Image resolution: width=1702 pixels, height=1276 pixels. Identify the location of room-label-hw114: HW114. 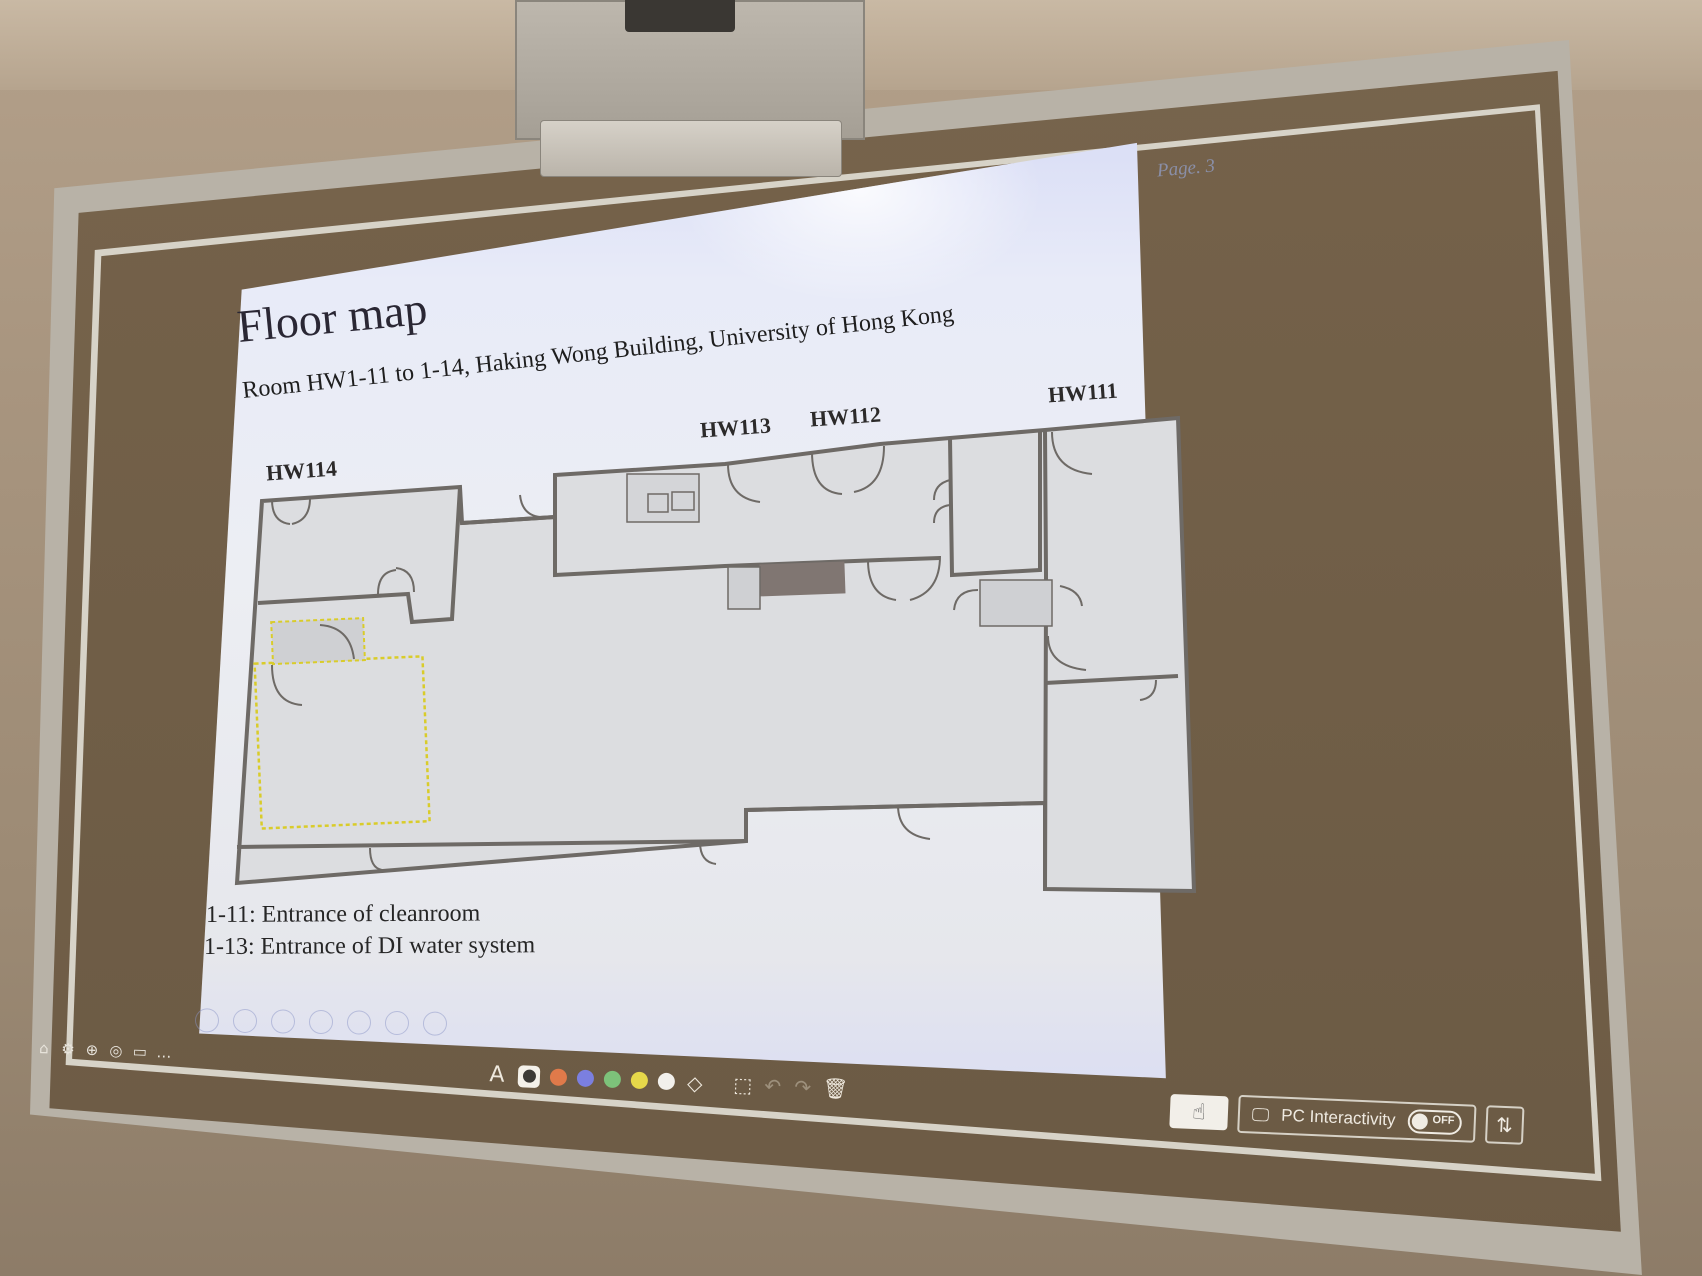
(301, 470).